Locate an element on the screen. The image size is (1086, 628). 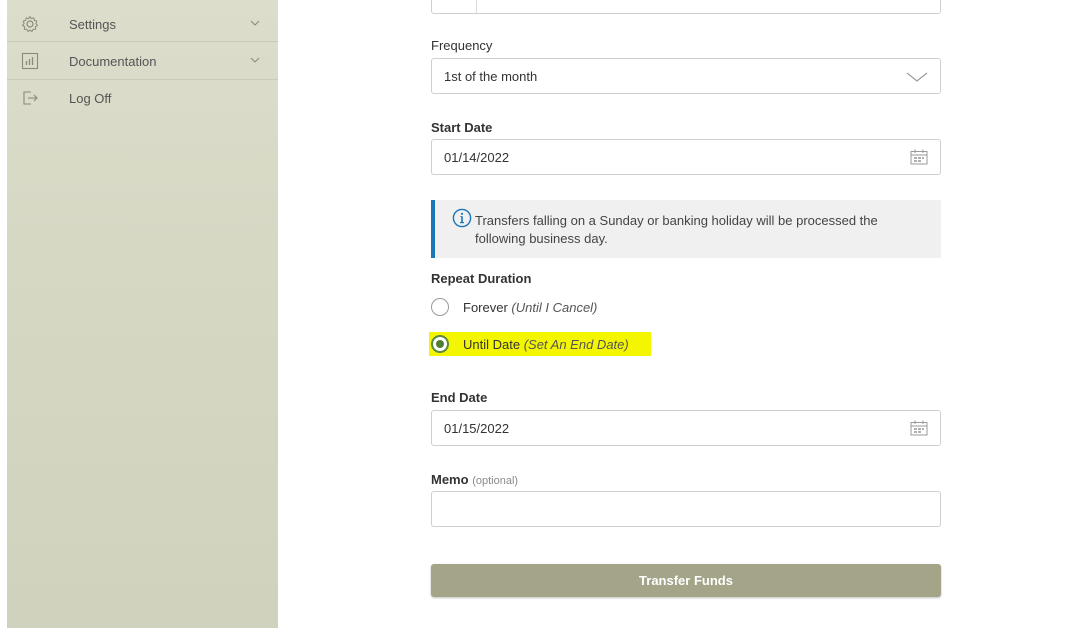
frequency-value: 1st of the month is located at coordinates (491, 76).